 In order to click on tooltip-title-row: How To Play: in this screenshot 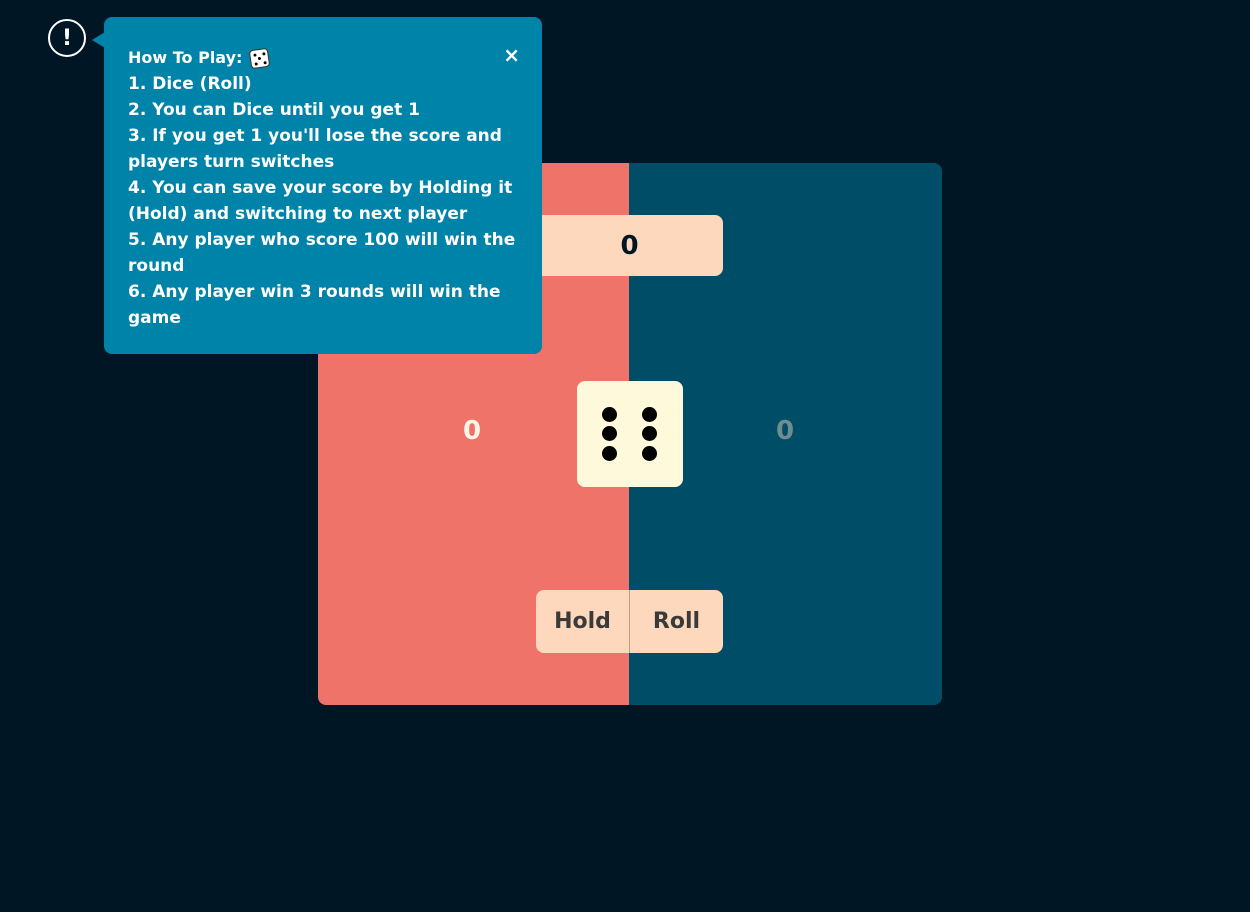, I will do `click(325, 58)`.